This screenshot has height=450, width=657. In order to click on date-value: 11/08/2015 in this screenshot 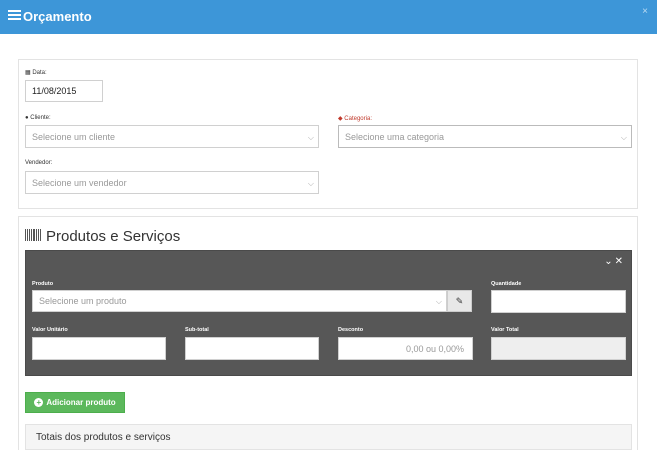, I will do `click(54, 91)`.